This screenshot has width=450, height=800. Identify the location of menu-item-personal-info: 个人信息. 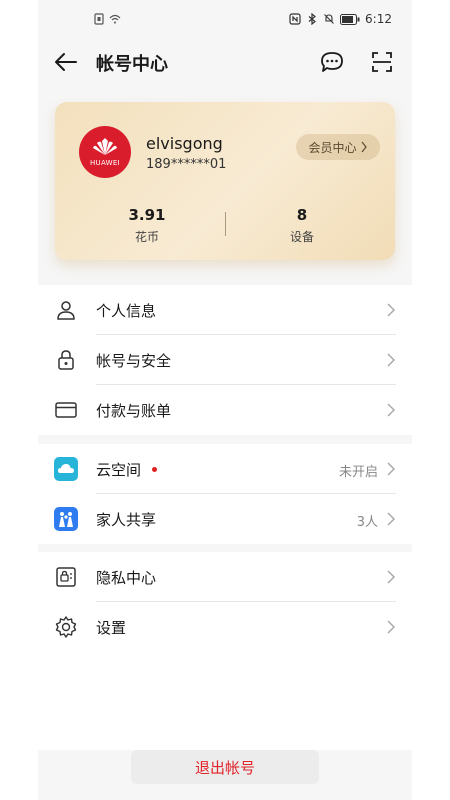
(225, 310).